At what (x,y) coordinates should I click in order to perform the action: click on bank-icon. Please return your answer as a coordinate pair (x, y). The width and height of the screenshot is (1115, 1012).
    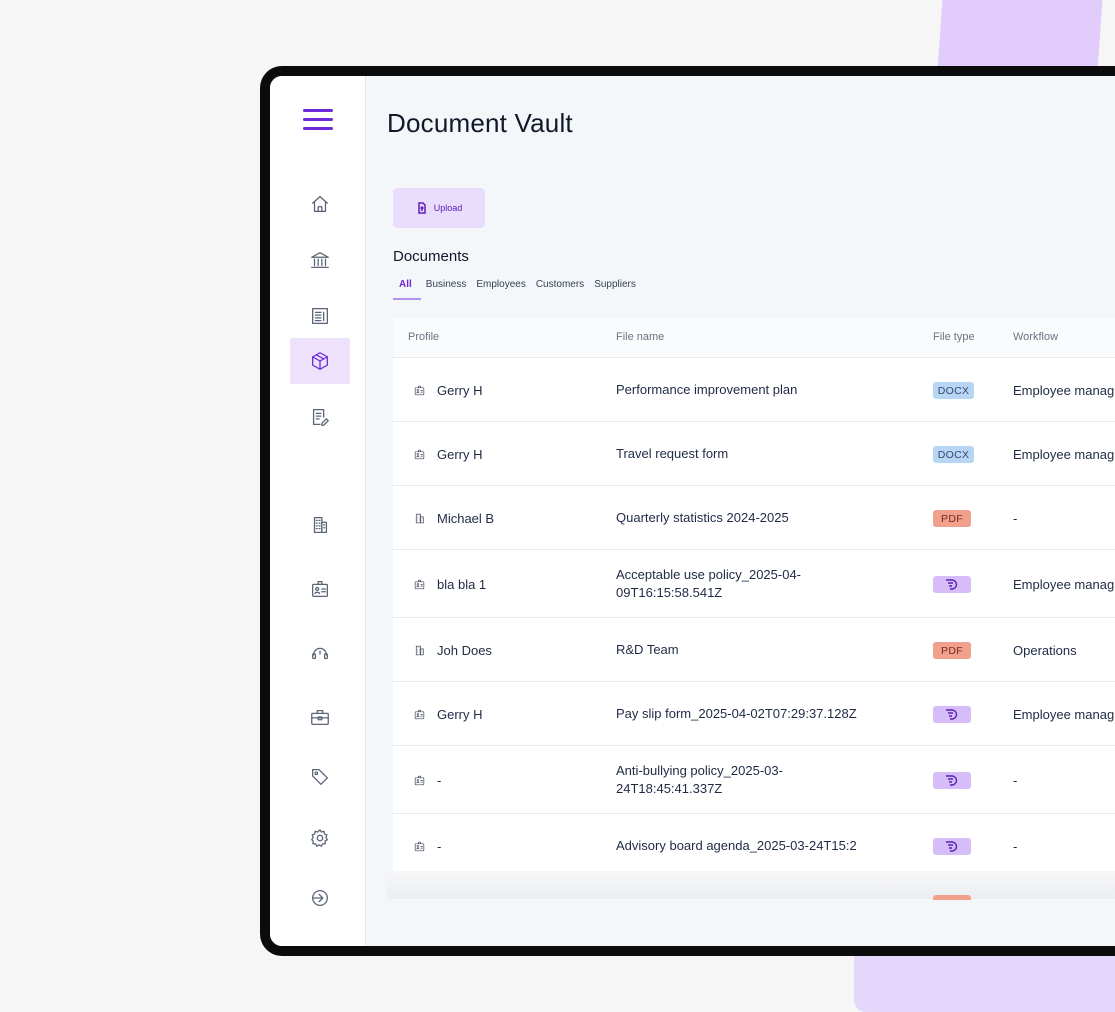
    Looking at the image, I should click on (320, 260).